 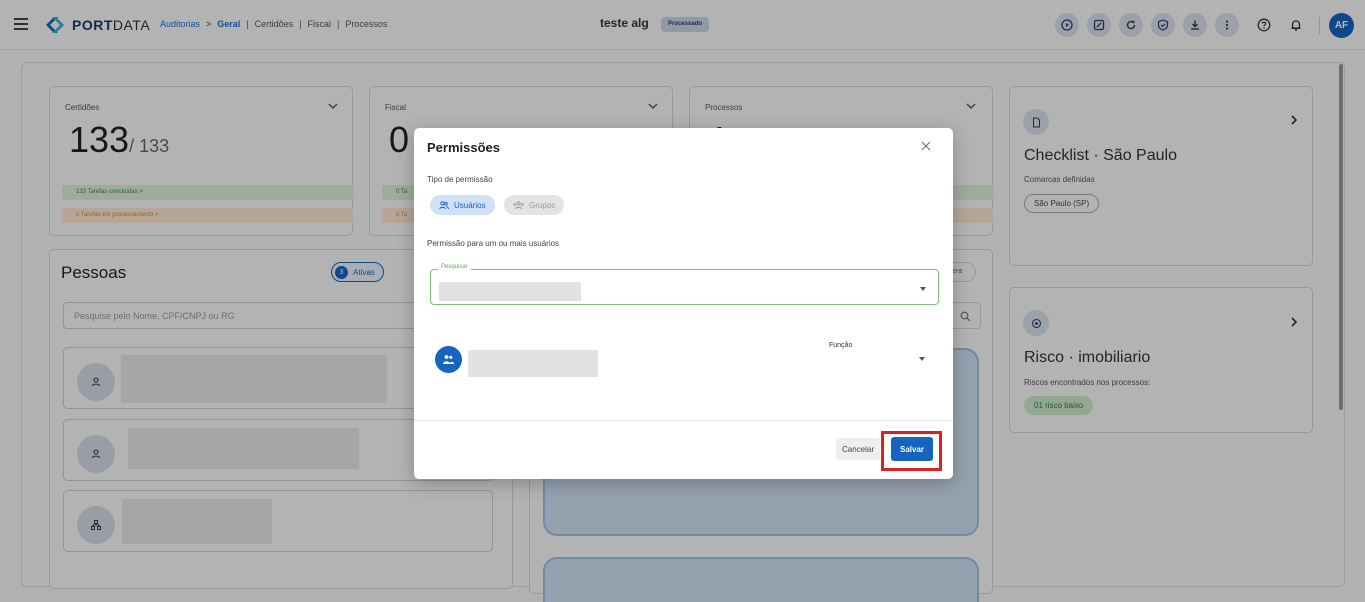 I want to click on usuarios-chip: Usuários, so click(x=462, y=205).